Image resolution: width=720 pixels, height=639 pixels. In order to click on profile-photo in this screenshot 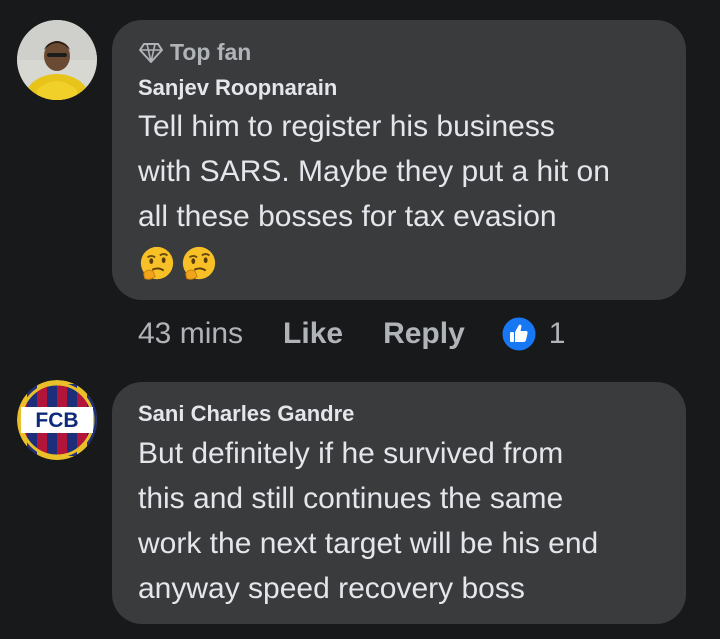, I will do `click(57, 60)`.